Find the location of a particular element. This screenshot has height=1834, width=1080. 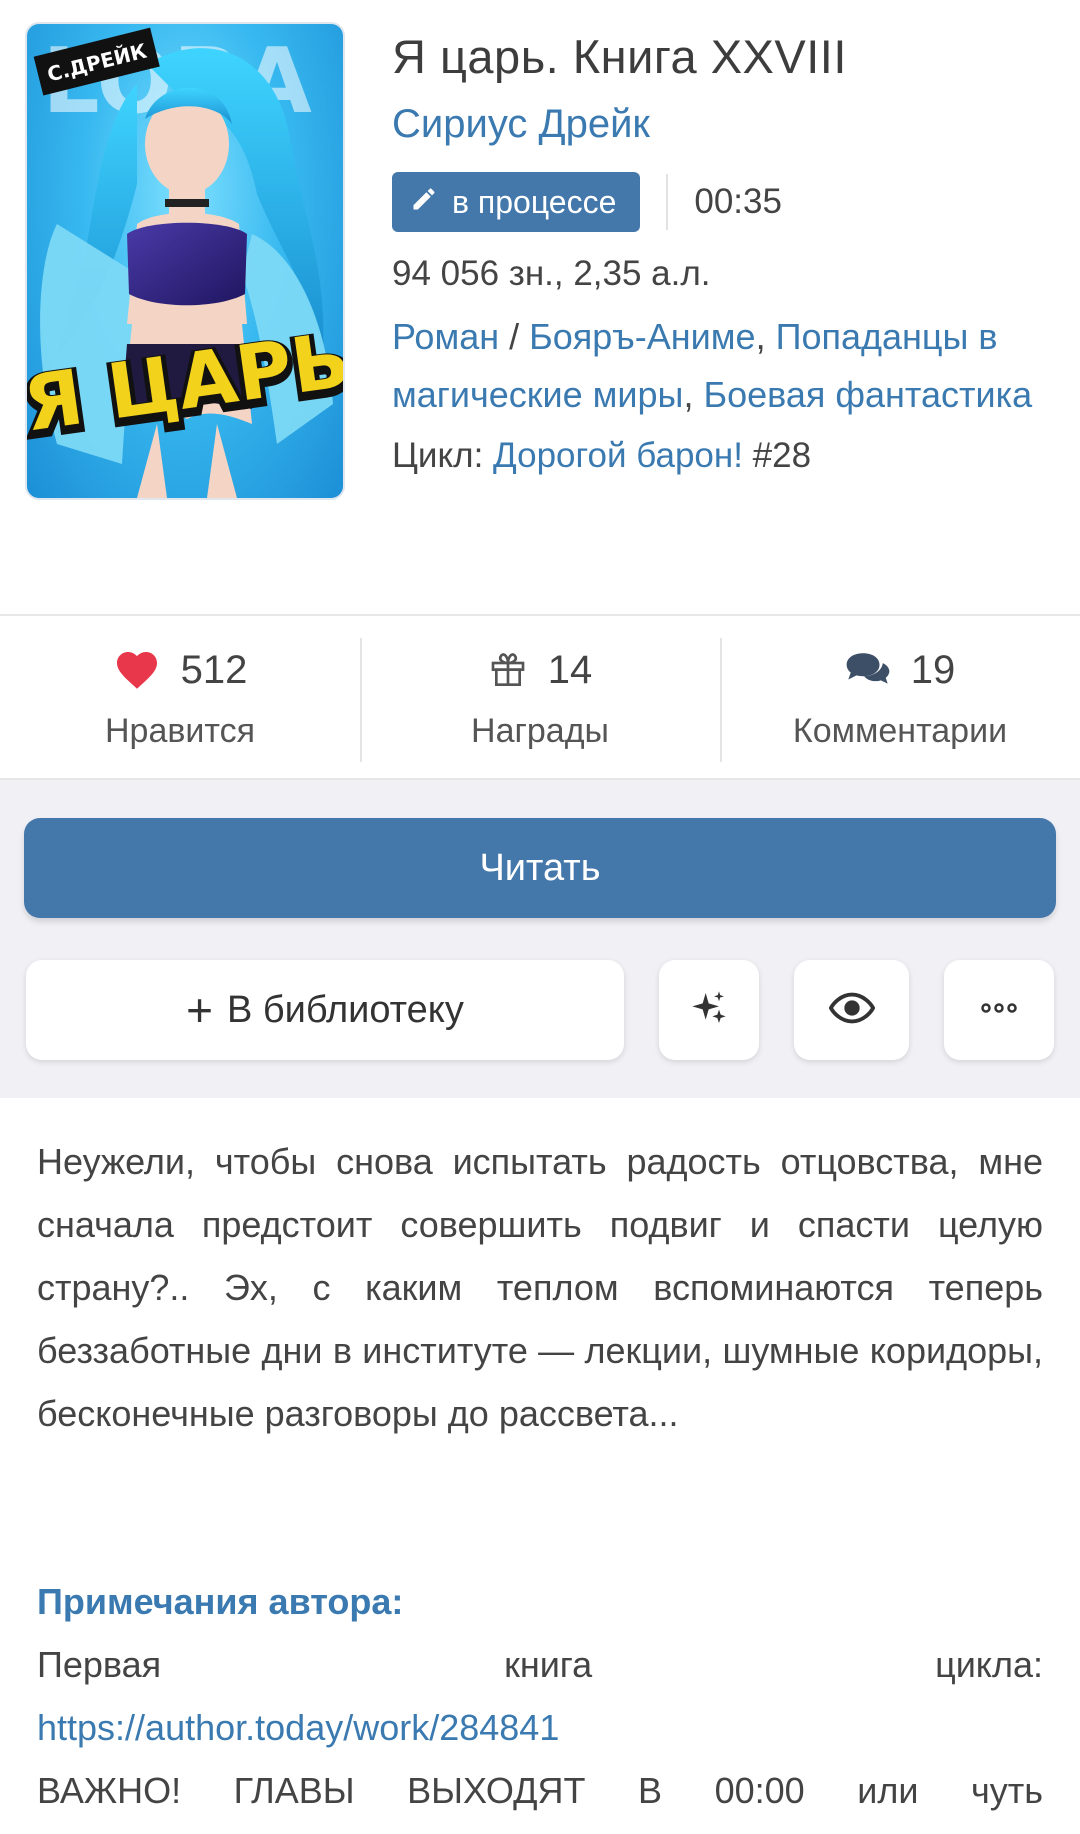

book-title: Я царь. Книга XXVIII is located at coordinates (619, 56).